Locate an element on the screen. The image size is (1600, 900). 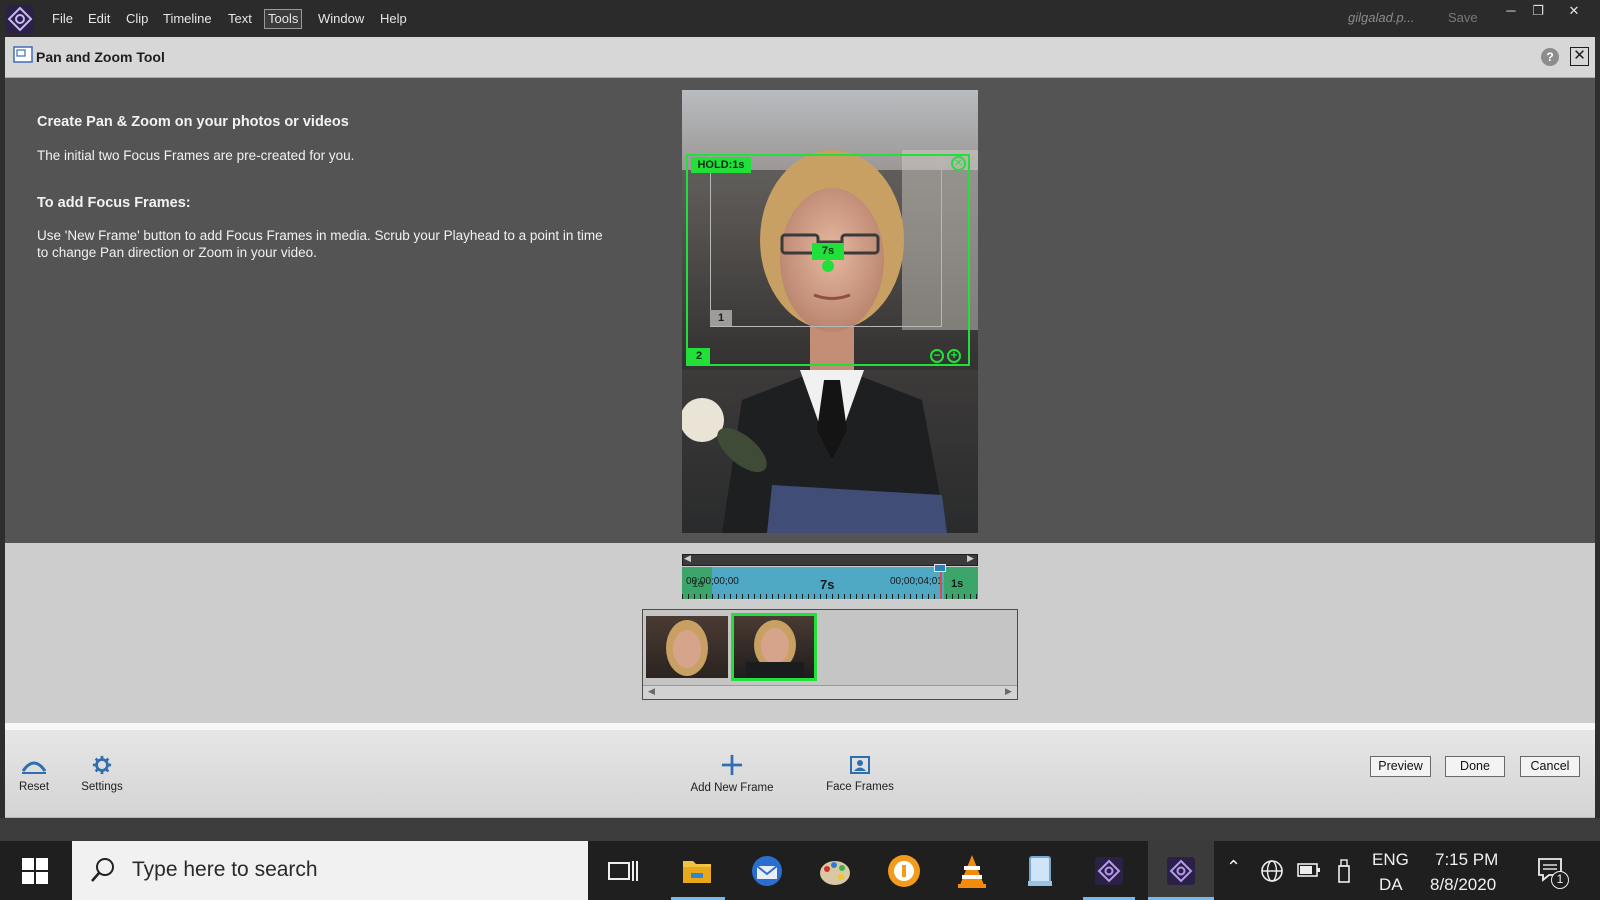
battery-icon is located at coordinates (1309, 870).